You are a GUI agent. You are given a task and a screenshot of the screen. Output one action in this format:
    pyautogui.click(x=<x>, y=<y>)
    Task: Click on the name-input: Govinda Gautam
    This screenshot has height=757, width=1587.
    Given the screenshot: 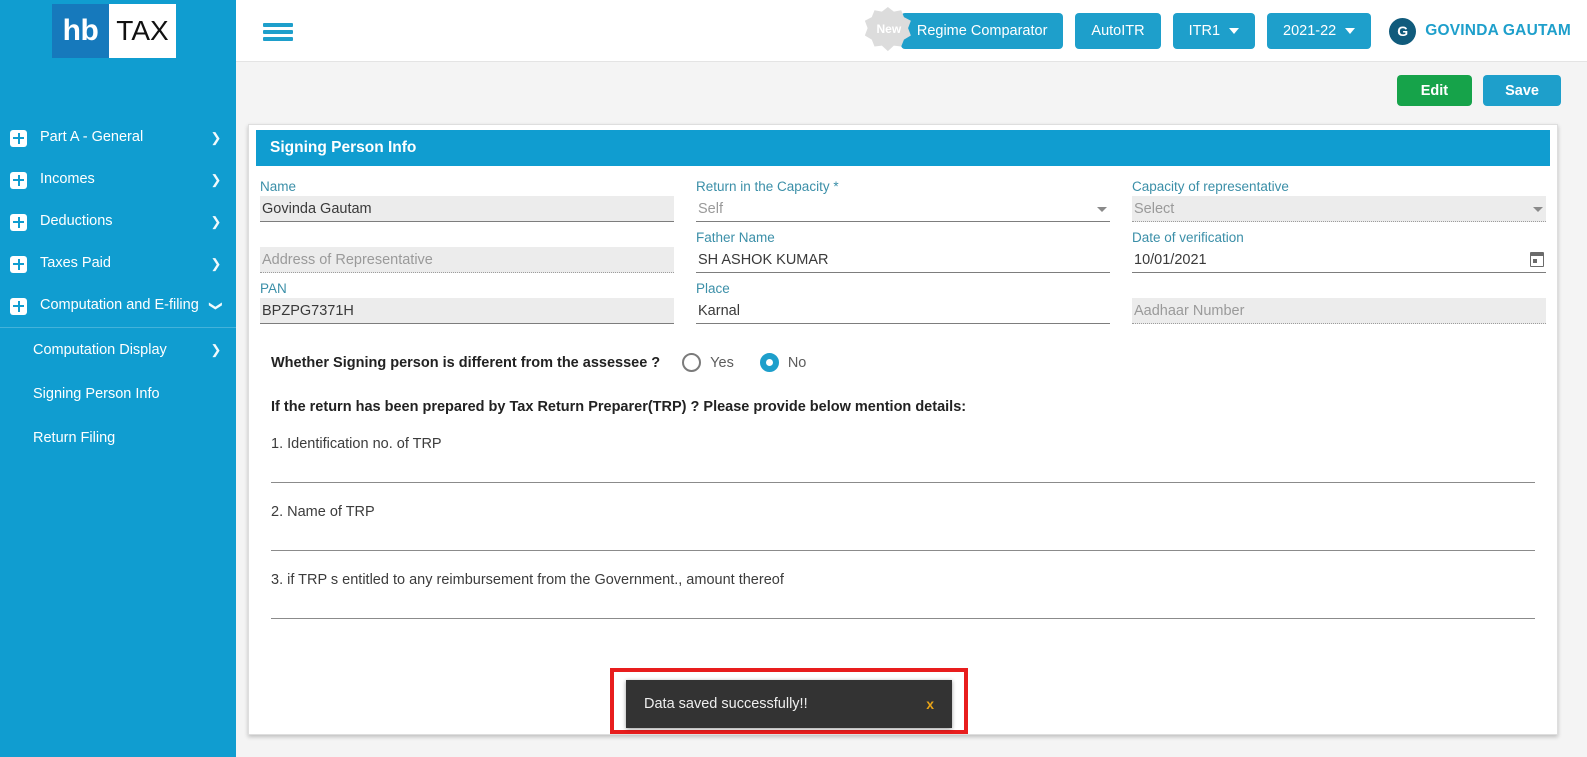 What is the action you would take?
    pyautogui.click(x=467, y=209)
    